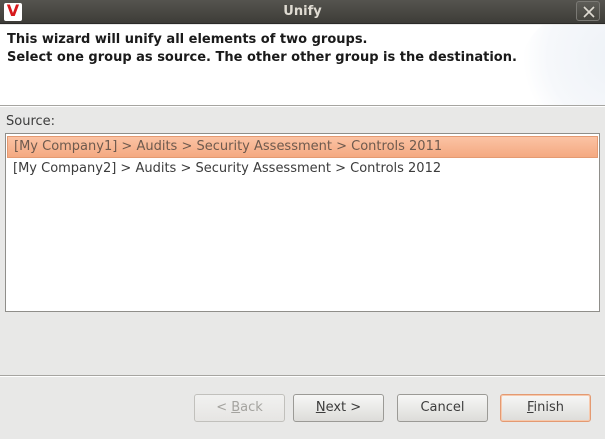 The width and height of the screenshot is (605, 439). What do you see at coordinates (549, 407) in the screenshot?
I see `finish-button-label: inish` at bounding box center [549, 407].